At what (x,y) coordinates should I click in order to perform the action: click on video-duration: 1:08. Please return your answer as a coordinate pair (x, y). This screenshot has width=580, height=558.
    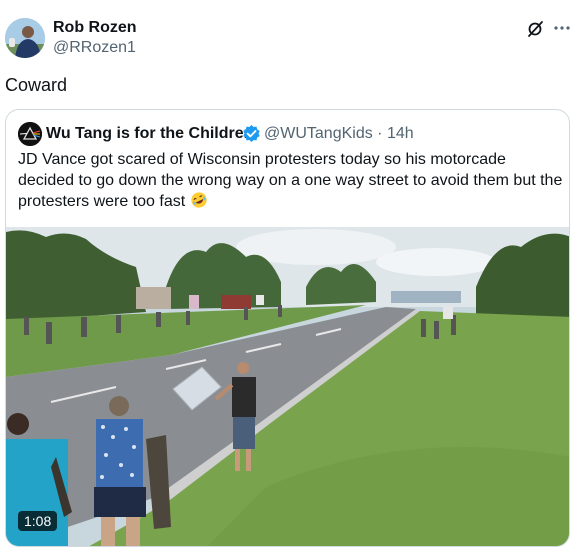
    Looking at the image, I should click on (38, 521).